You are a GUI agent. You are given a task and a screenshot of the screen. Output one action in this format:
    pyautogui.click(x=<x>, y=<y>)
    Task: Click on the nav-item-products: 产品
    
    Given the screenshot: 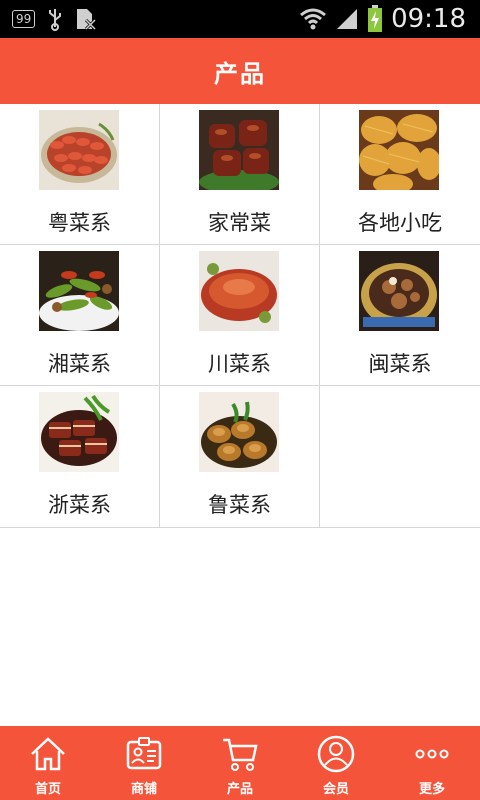 What is the action you would take?
    pyautogui.click(x=240, y=763)
    